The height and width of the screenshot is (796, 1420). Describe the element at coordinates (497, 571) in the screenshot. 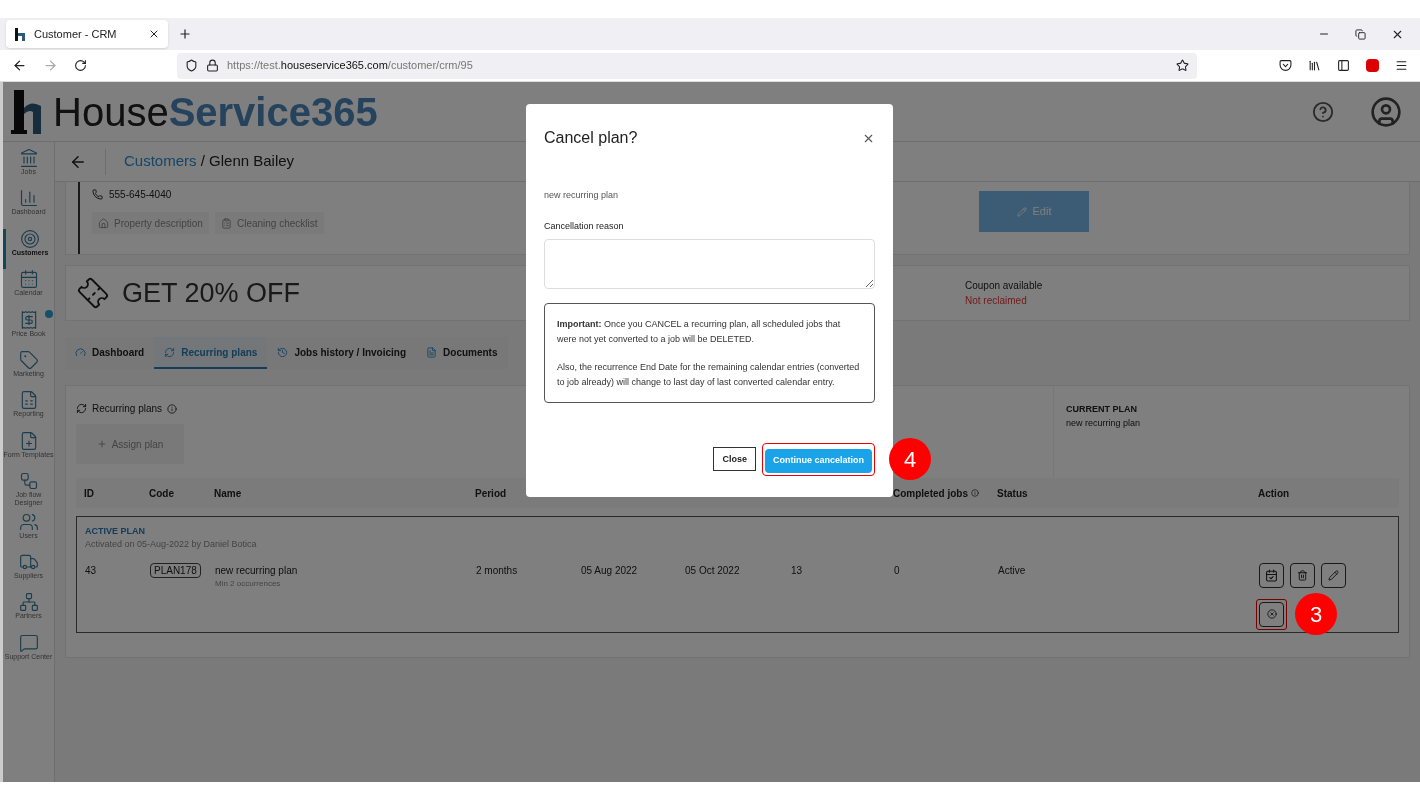

I see `table-cell-text: 2 months` at that location.